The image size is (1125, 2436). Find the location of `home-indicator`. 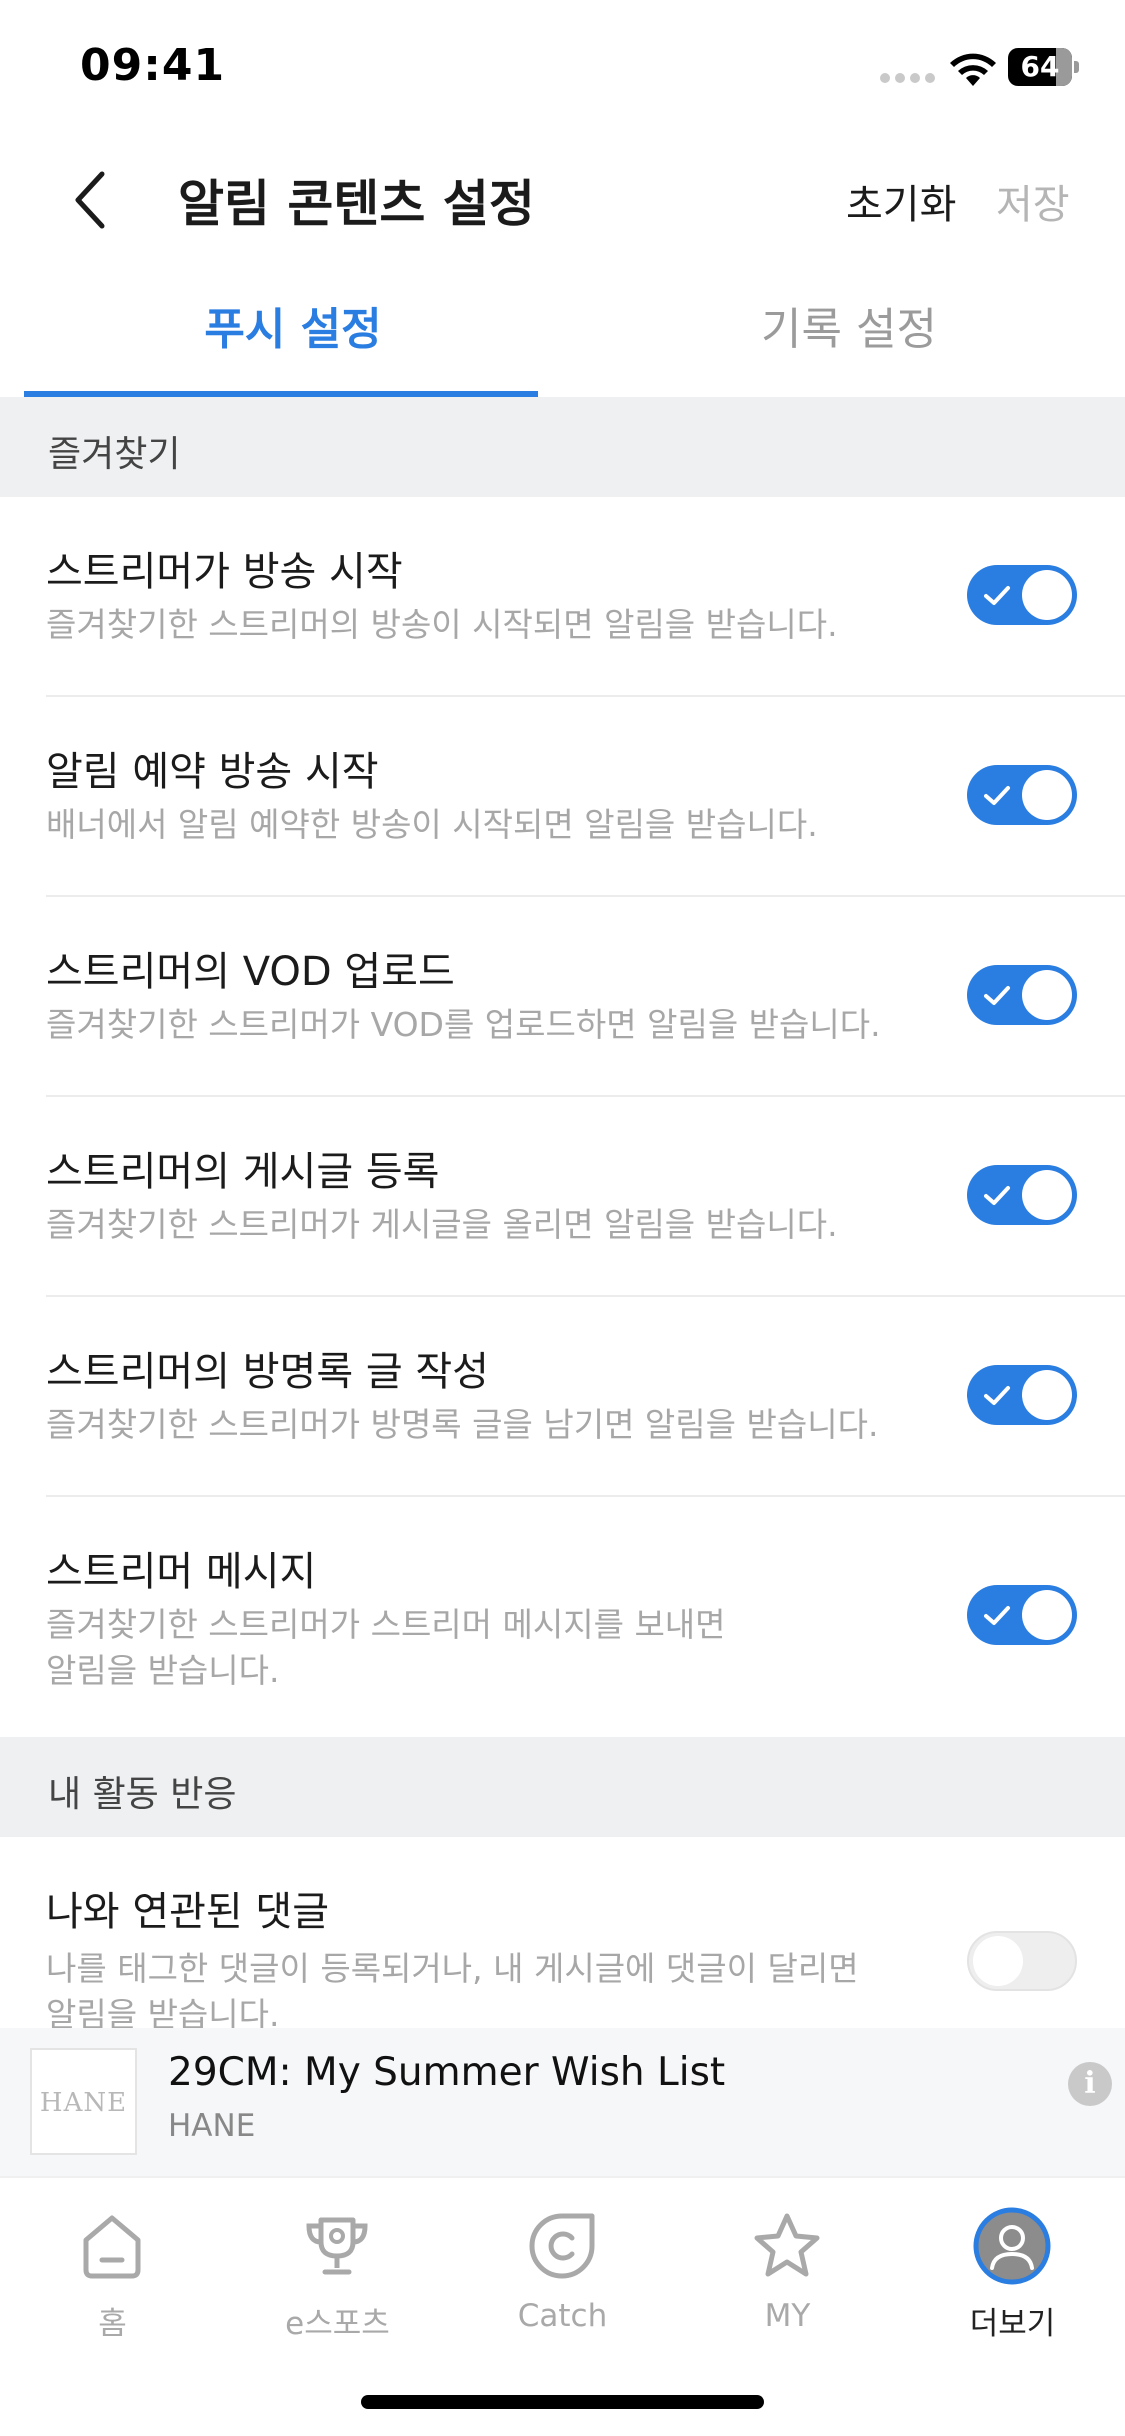

home-indicator is located at coordinates (562, 2402).